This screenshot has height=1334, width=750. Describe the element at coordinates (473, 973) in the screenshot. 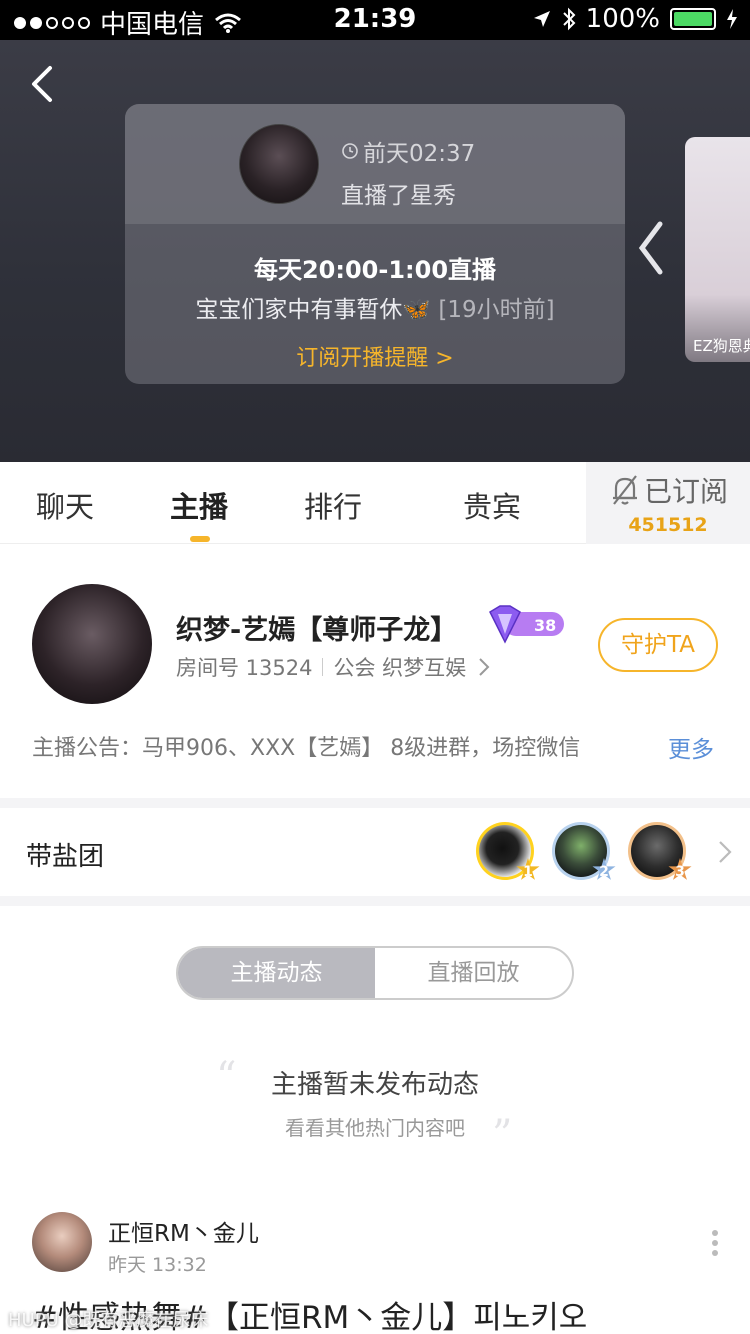

I see `segment-live-replay: 直播回放` at that location.